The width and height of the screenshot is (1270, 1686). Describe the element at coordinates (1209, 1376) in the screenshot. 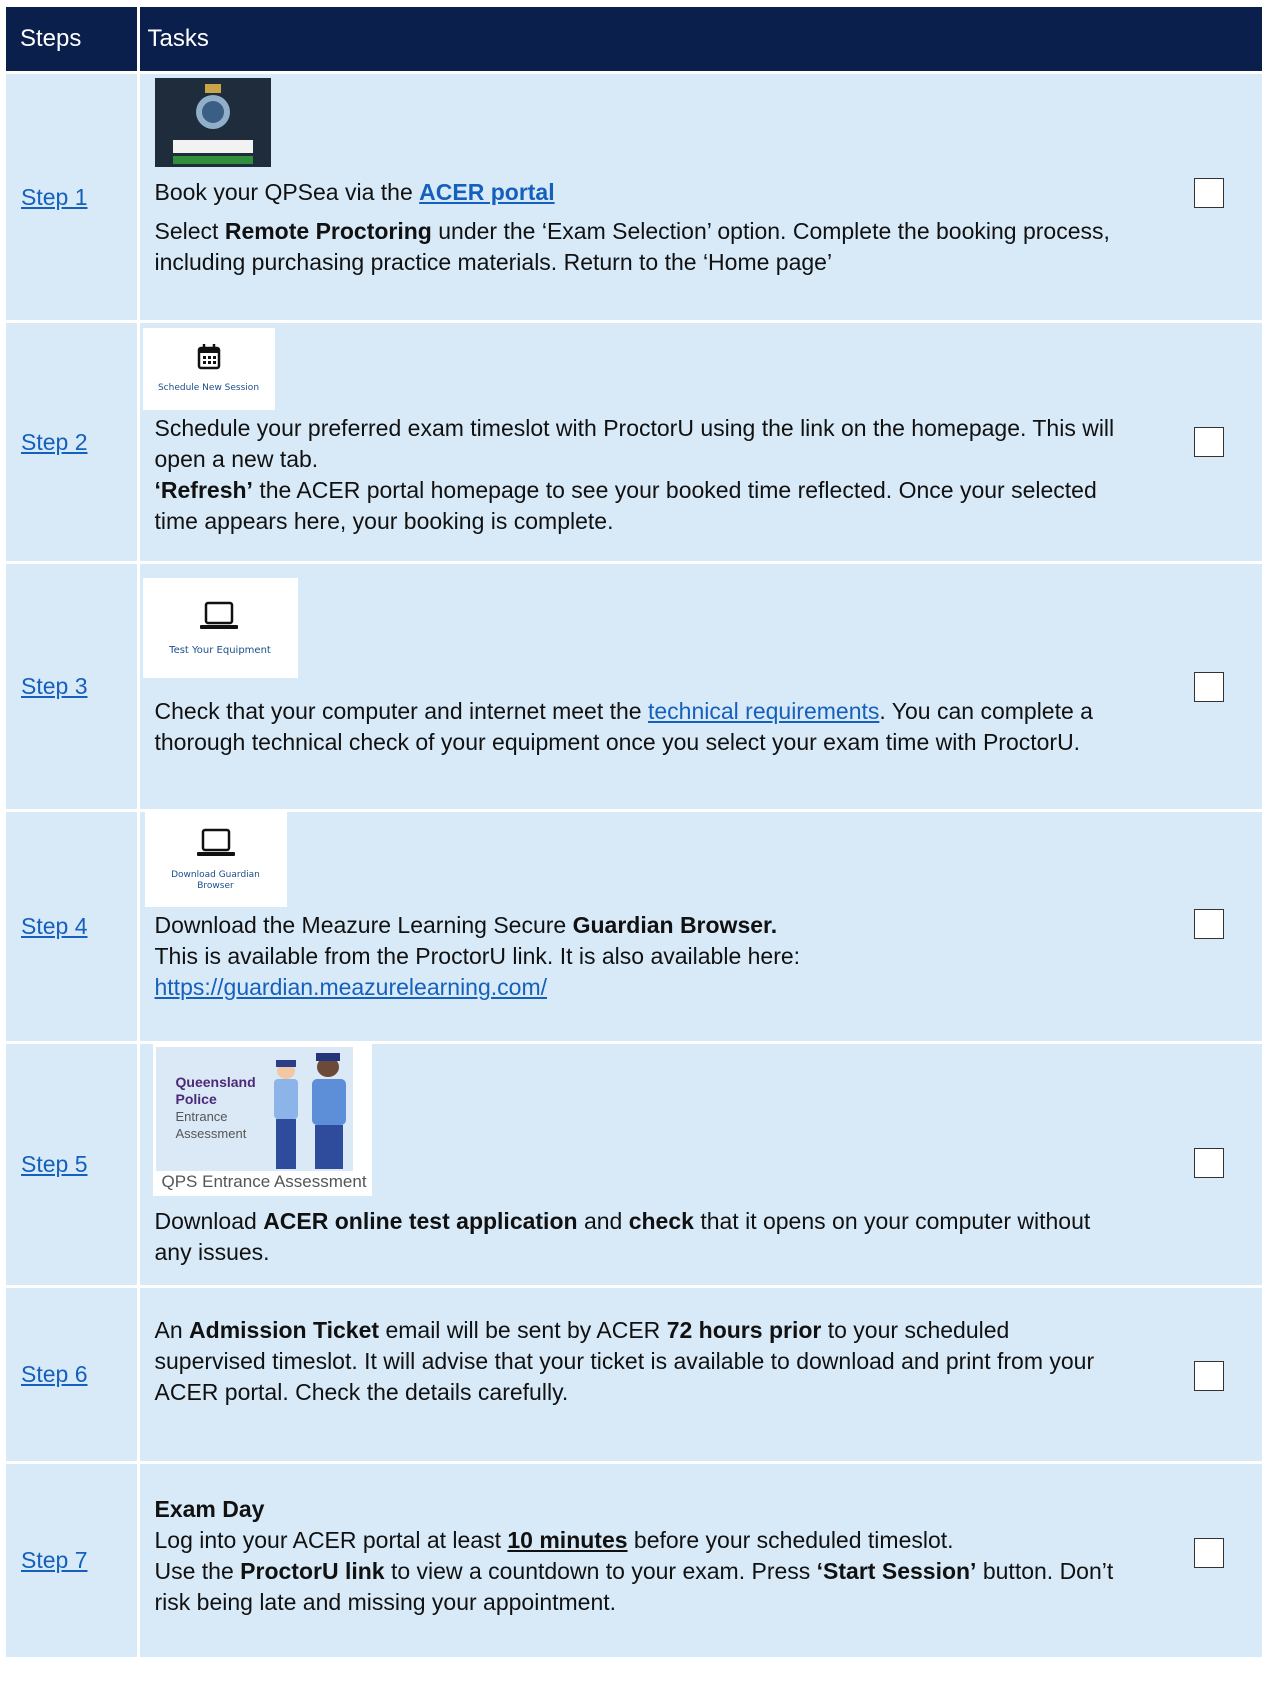

I see `step-6-checkbox` at that location.